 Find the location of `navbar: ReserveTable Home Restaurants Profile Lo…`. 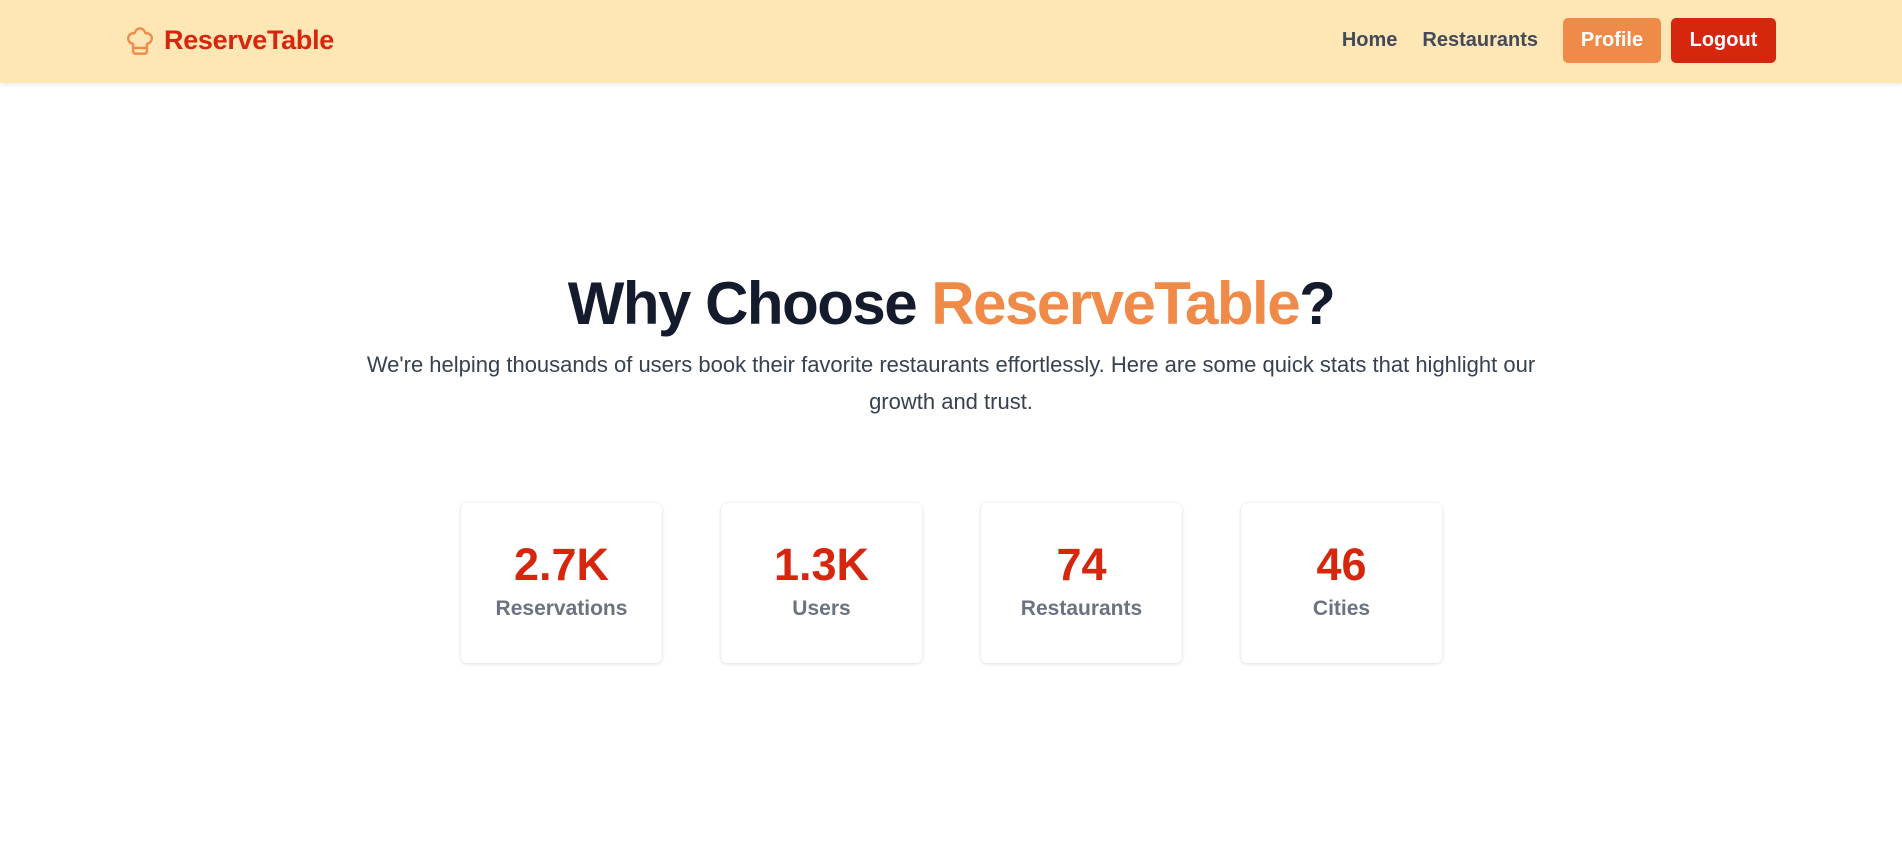

navbar: ReserveTable Home Restaurants Profile Lo… is located at coordinates (951, 41).